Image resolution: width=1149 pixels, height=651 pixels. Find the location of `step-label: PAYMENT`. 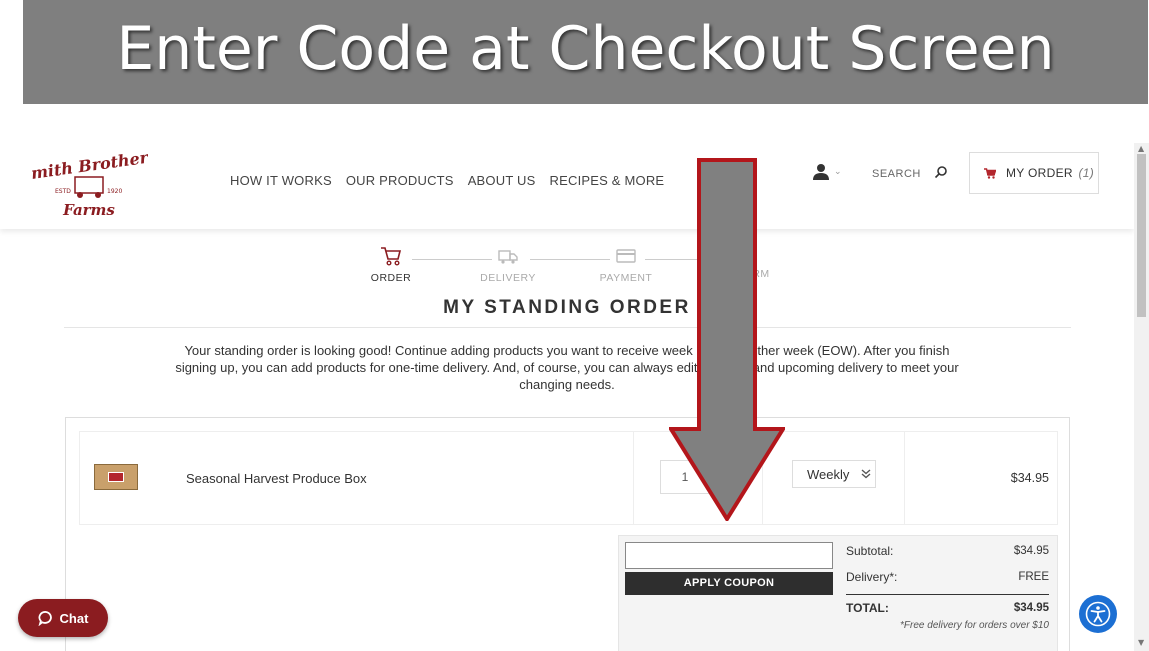

step-label: PAYMENT is located at coordinates (626, 278).